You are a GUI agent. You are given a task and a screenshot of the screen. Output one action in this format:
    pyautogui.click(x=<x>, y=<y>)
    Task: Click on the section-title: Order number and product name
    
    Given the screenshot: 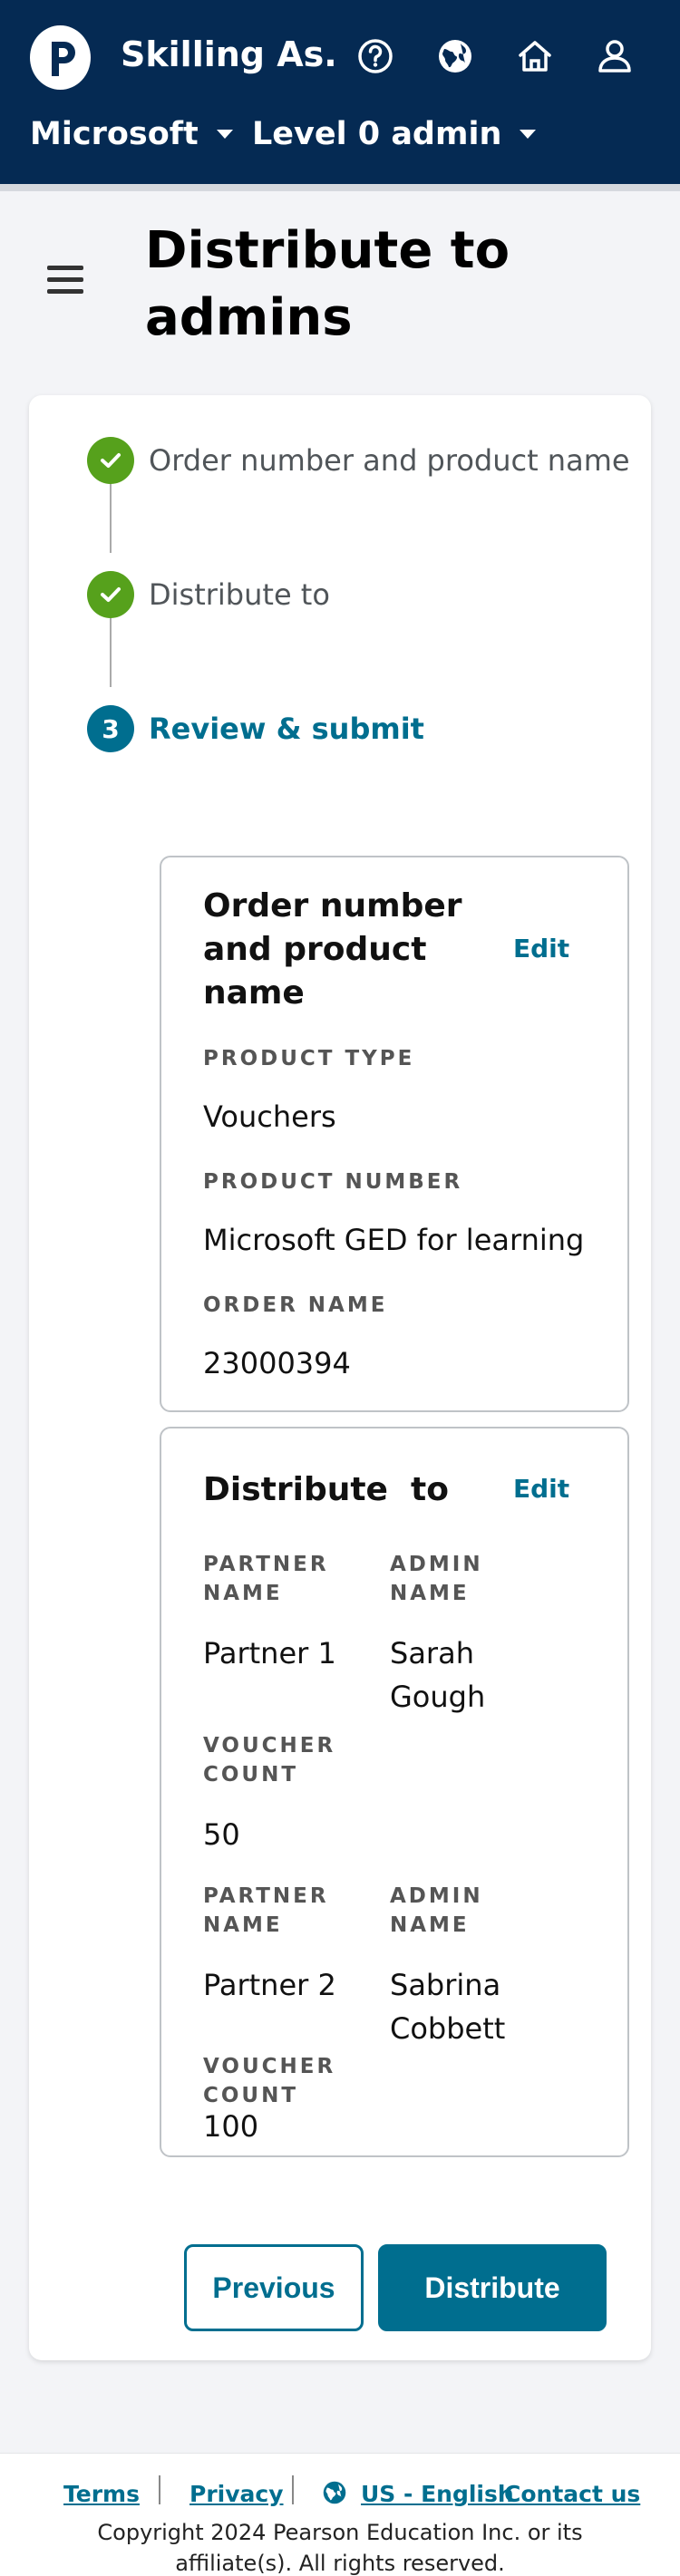 What is the action you would take?
    pyautogui.click(x=332, y=949)
    